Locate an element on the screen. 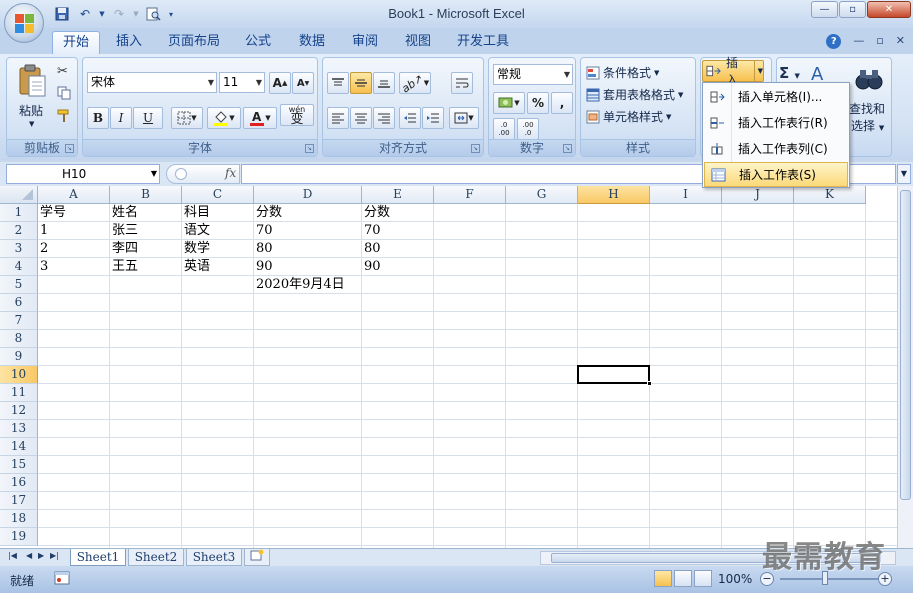 Image resolution: width=913 pixels, height=593 pixels. align-left-button is located at coordinates (338, 118).